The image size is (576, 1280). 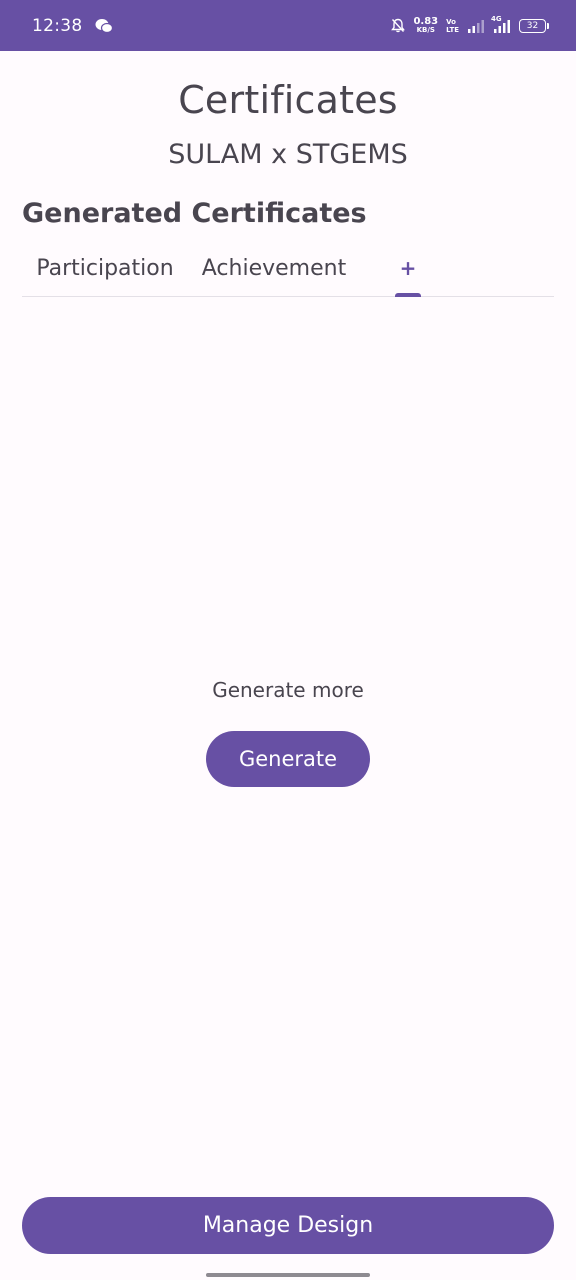 I want to click on certificate-tabs: Participation Achievement +, so click(x=288, y=268).